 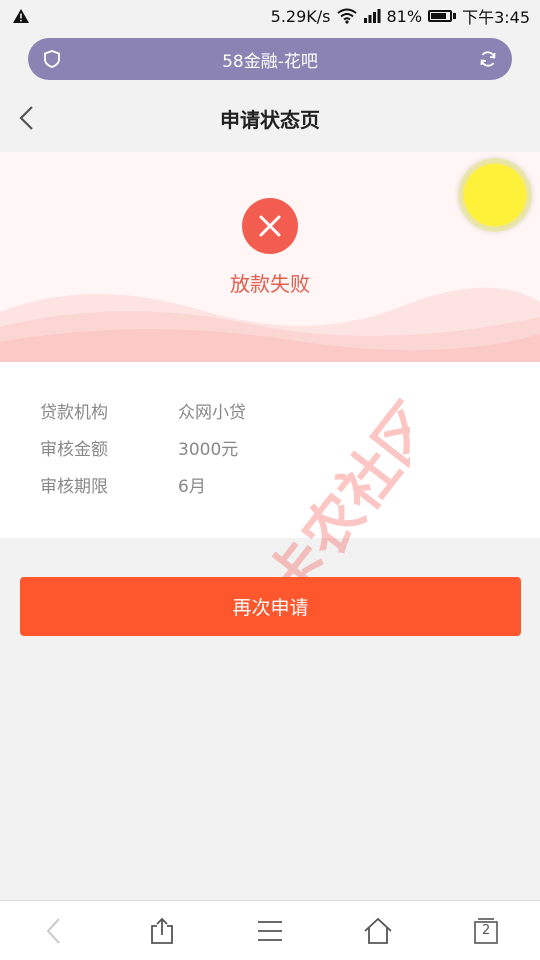 I want to click on page-title: 申请状态页, so click(x=270, y=119).